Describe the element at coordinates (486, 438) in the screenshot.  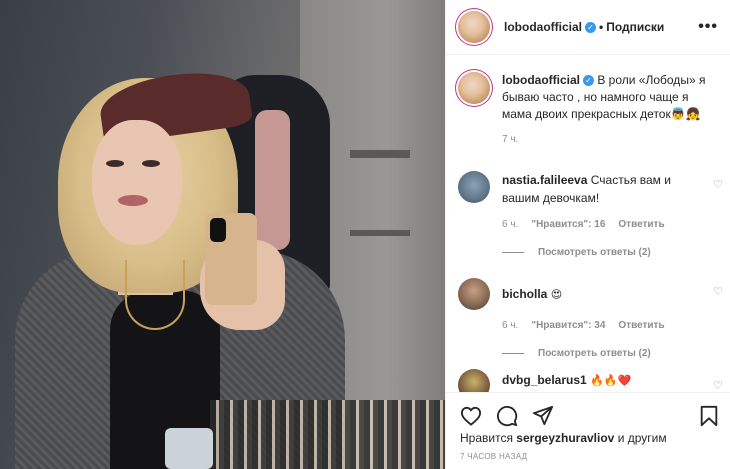
I see `likes-prefix: Нравится` at that location.